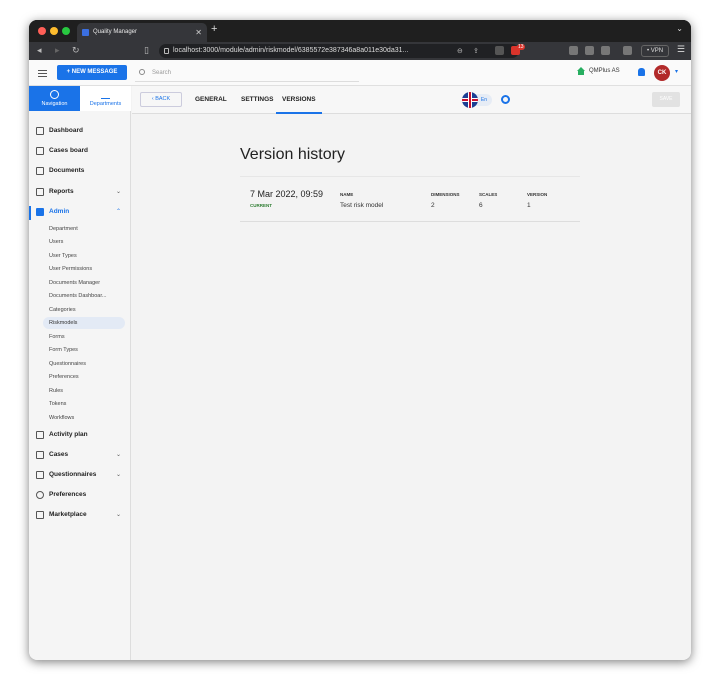 The width and height of the screenshot is (720, 698). Describe the element at coordinates (40, 171) in the screenshot. I see `folder-icon` at that location.